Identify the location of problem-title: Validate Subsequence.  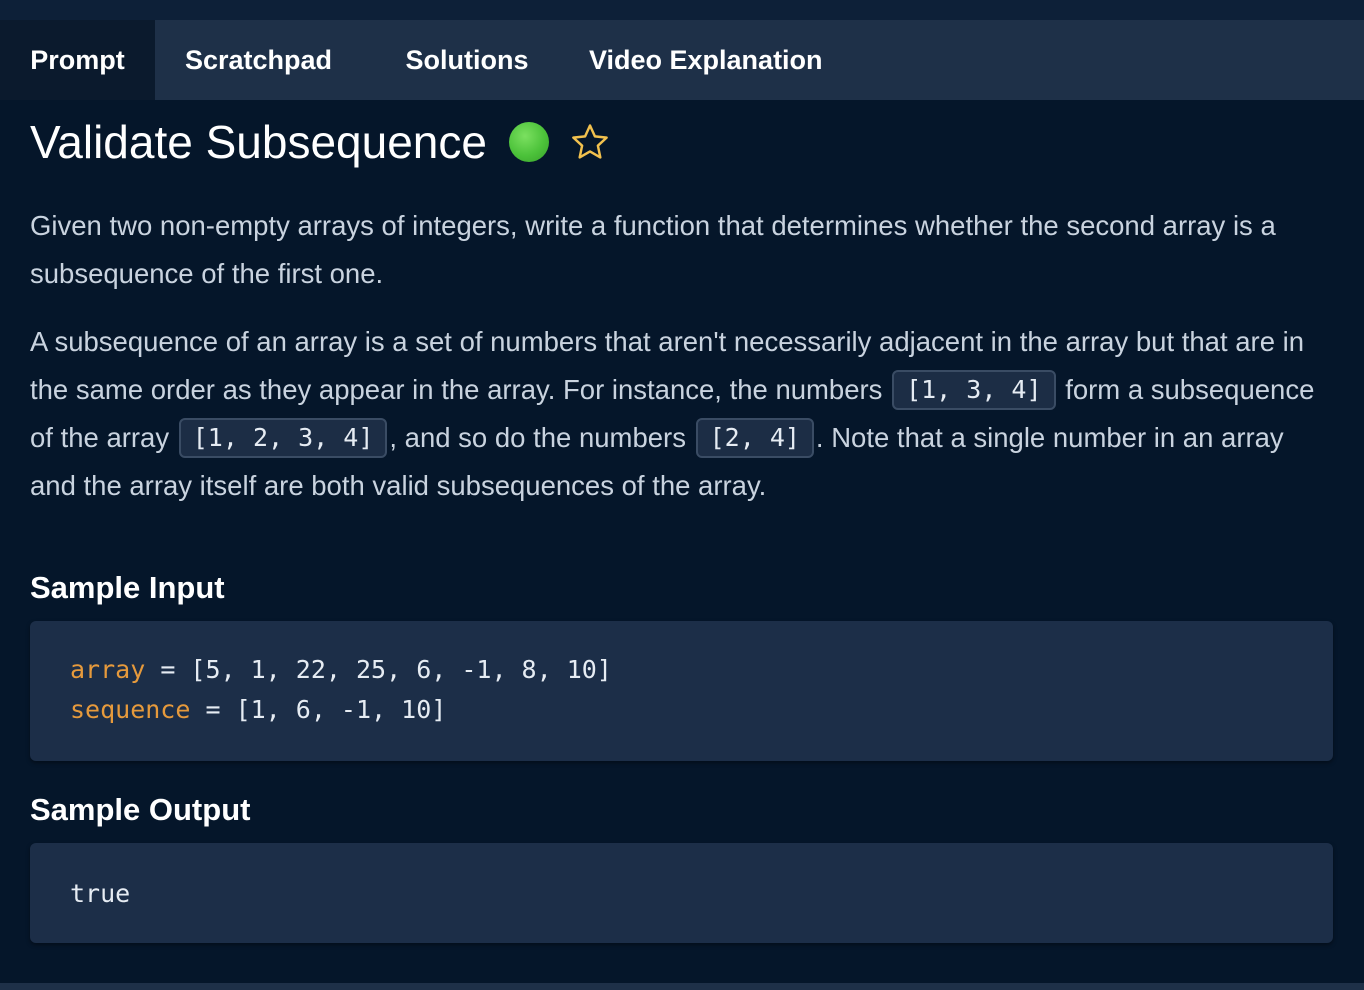
(258, 142).